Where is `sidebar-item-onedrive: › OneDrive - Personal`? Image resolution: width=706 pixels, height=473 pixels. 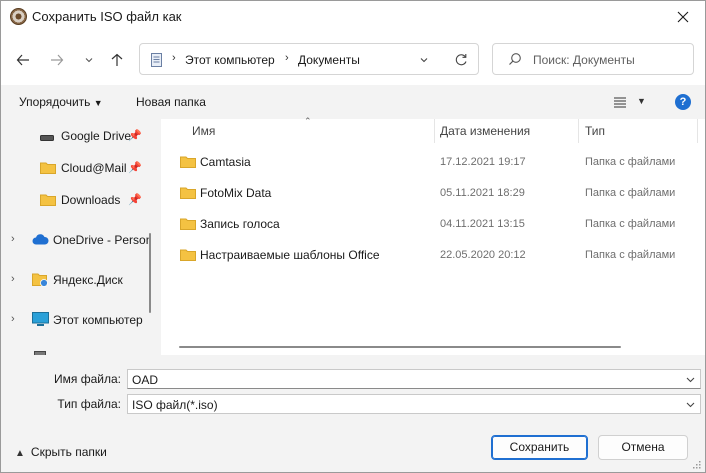
sidebar-item-onedrive: › OneDrive - Personal is located at coordinates (75, 240).